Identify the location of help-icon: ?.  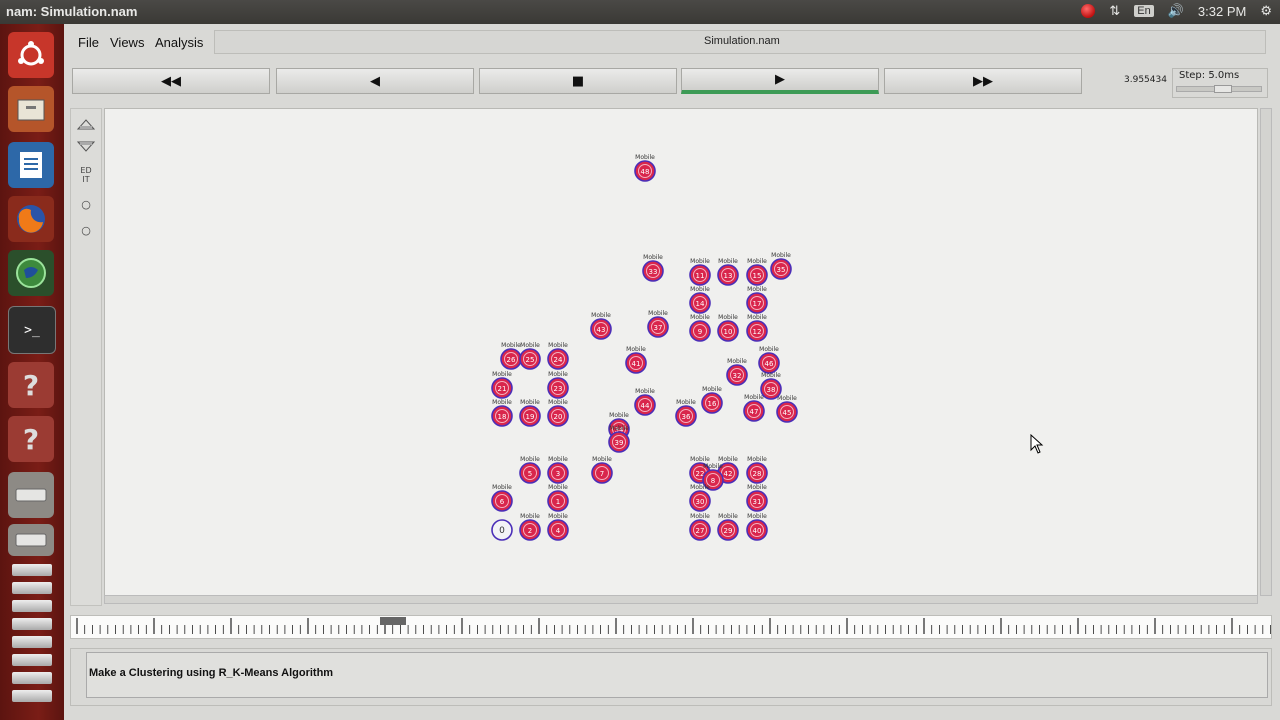
(31, 385).